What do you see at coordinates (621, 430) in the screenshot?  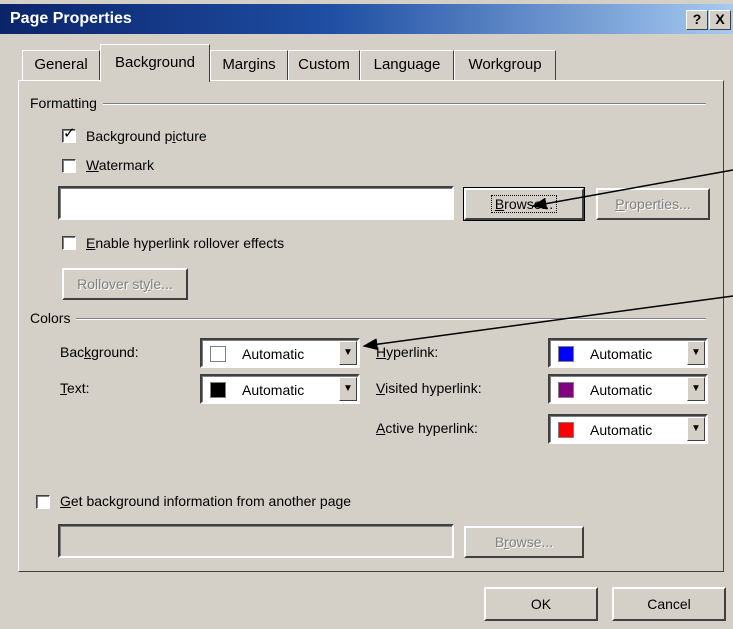 I see `active-hyperlink-color-value: Automatic` at bounding box center [621, 430].